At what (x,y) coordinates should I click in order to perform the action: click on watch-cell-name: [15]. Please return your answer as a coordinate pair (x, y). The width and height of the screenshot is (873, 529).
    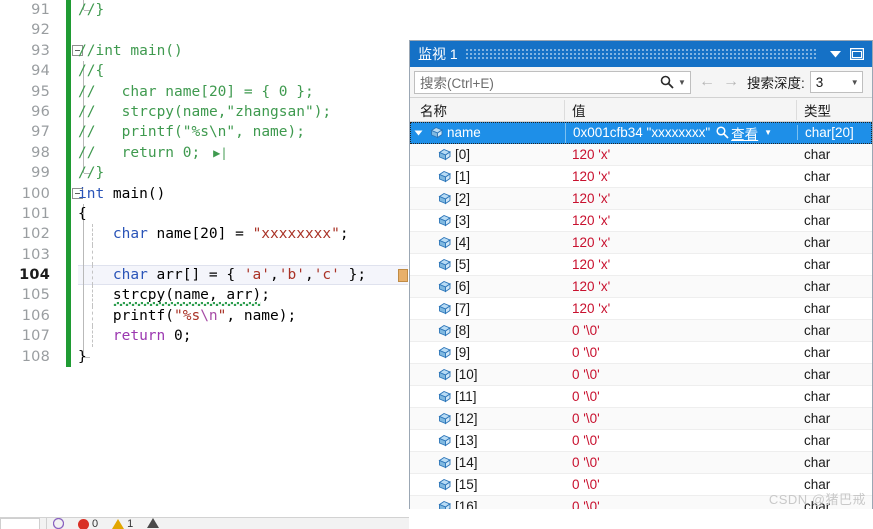
    Looking at the image, I should click on (487, 484).